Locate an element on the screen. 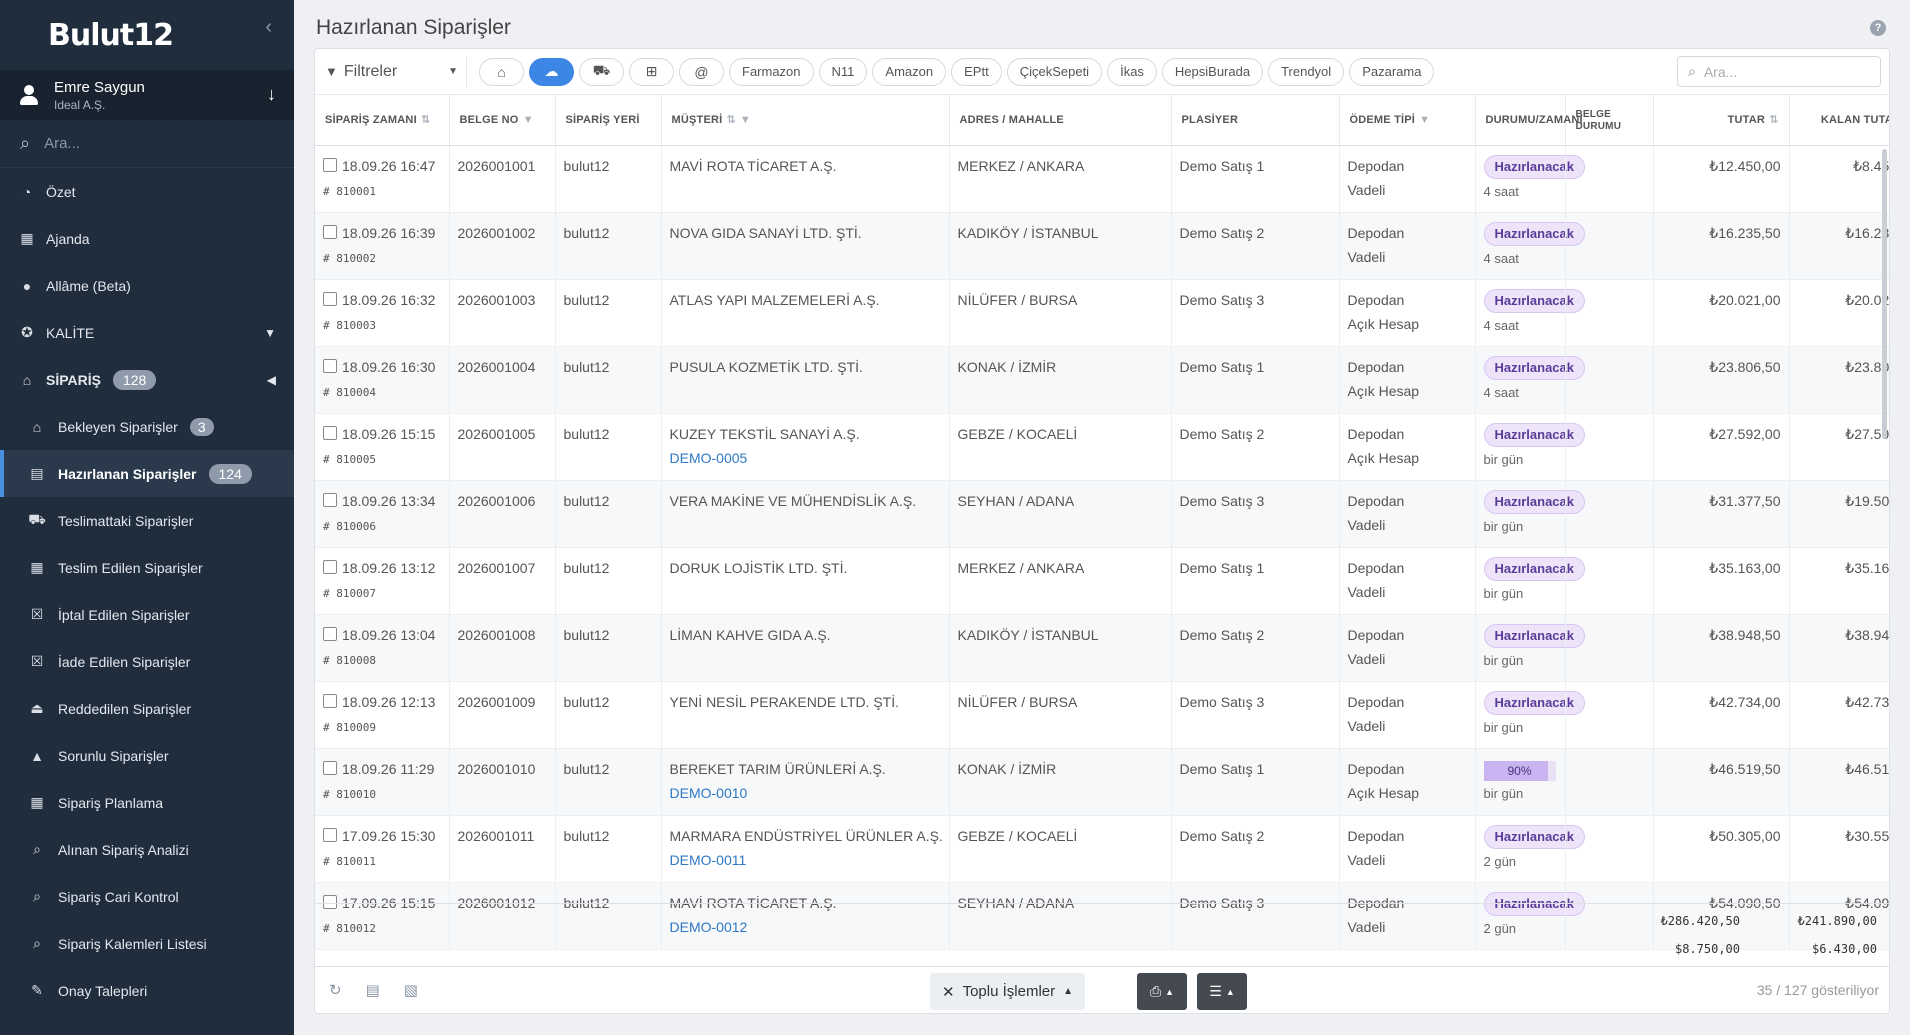 Image resolution: width=1910 pixels, height=1035 pixels. refresh-icon: ↻ is located at coordinates (335, 990).